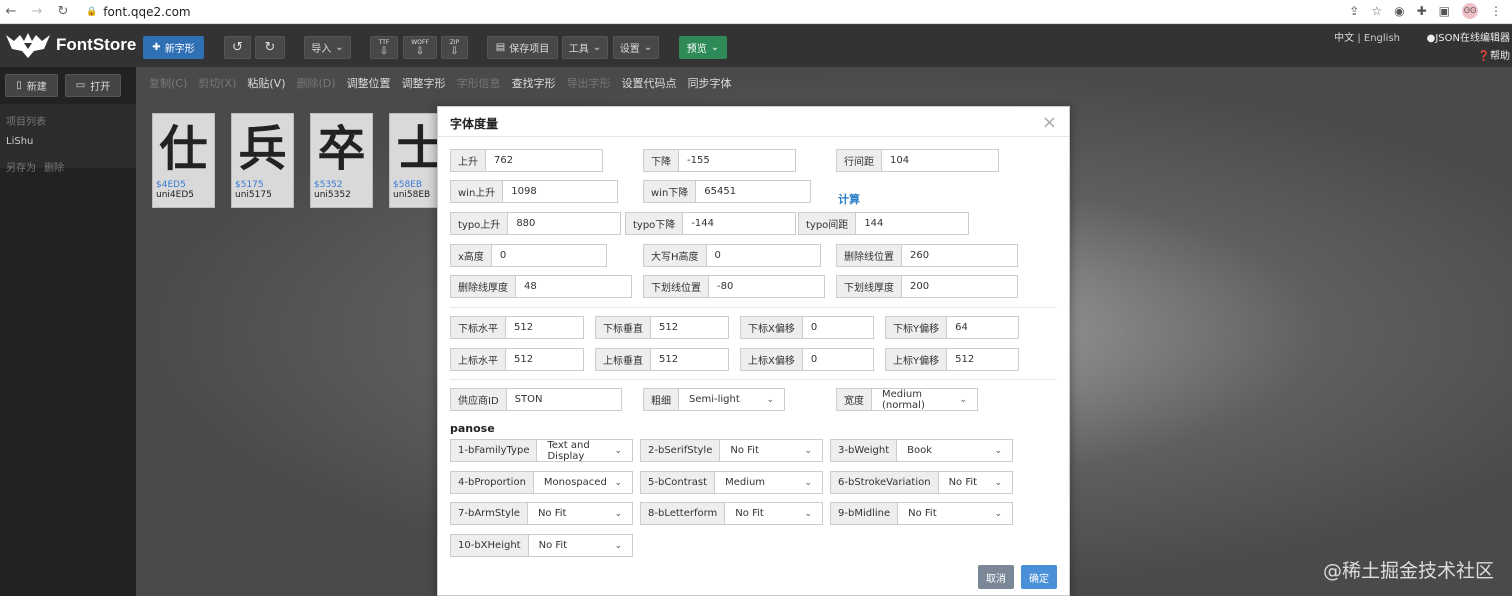 Image resolution: width=1512 pixels, height=596 pixels. I want to click on panose-contrast-select: Medium ⌄, so click(768, 482).